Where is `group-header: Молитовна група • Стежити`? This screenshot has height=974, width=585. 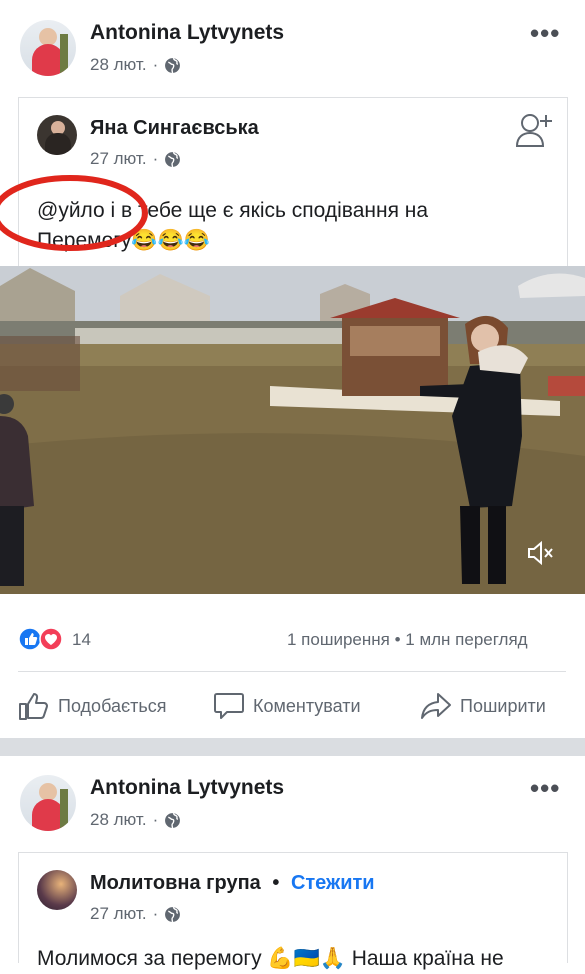 group-header: Молитовна група • Стежити is located at coordinates (232, 883).